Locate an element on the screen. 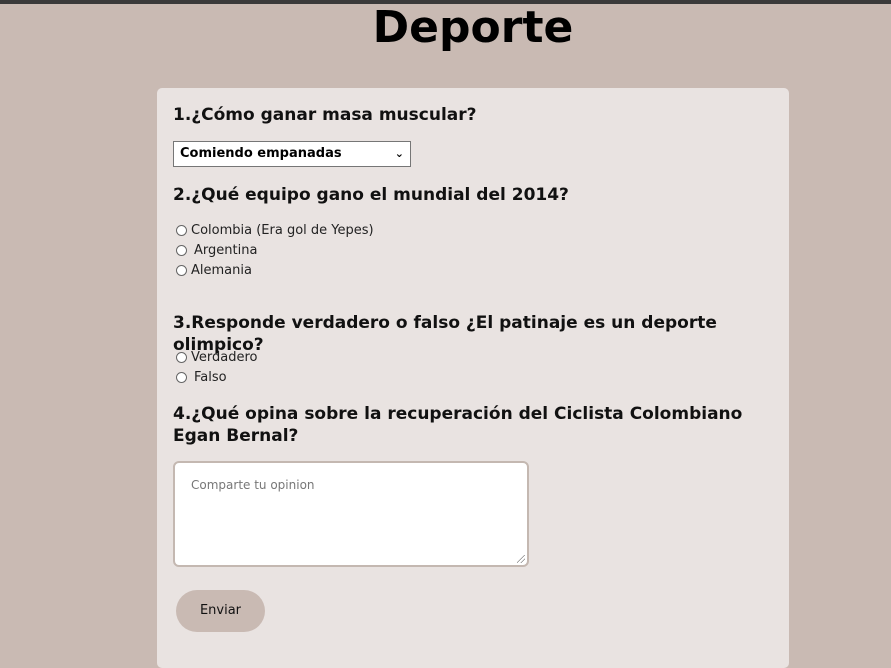  radio-label: Alemania is located at coordinates (221, 270).